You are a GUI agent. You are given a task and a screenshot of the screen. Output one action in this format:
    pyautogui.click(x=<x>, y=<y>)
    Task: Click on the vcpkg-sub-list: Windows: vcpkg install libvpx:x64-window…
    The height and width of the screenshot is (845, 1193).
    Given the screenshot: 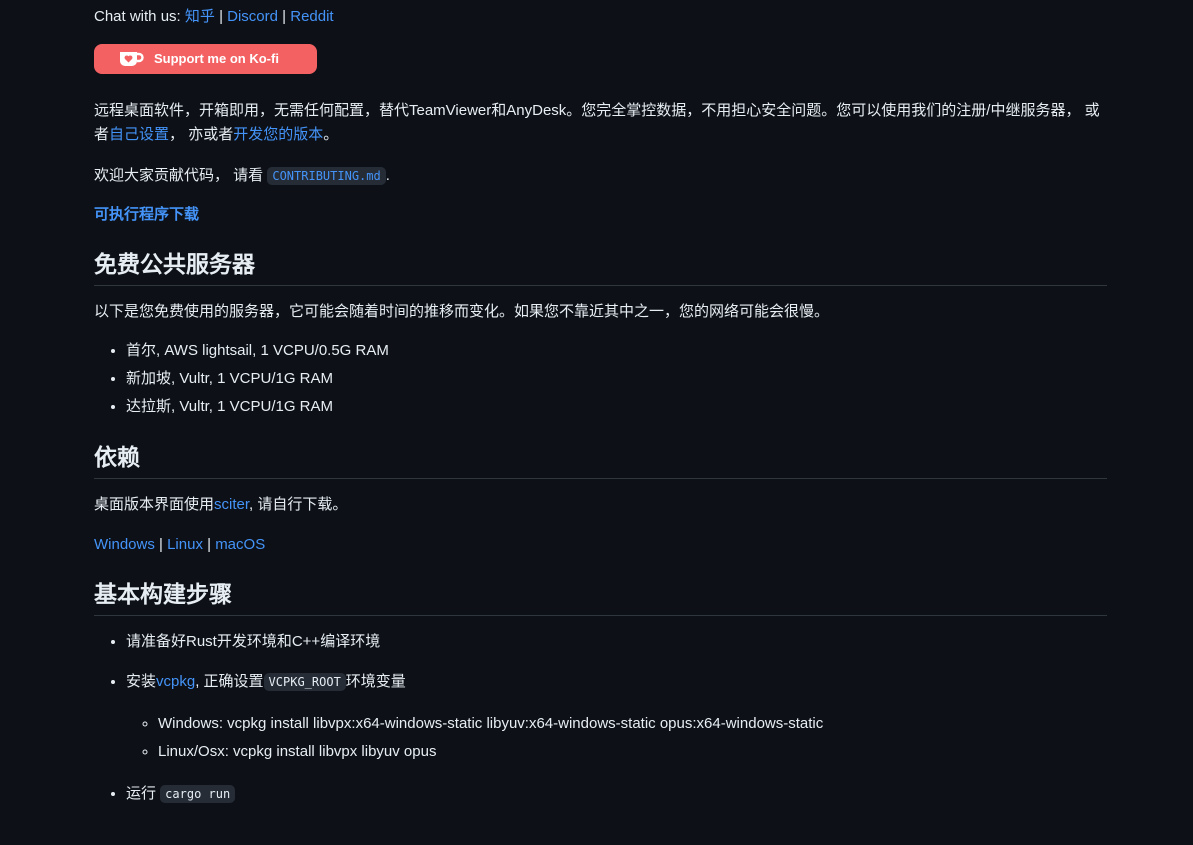 What is the action you would take?
    pyautogui.click(x=616, y=738)
    